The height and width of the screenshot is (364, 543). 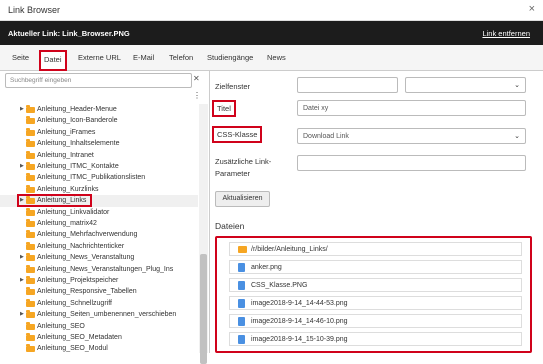 What do you see at coordinates (243, 161) in the screenshot?
I see `params-label-line1: Zusätzliche Link-` at bounding box center [243, 161].